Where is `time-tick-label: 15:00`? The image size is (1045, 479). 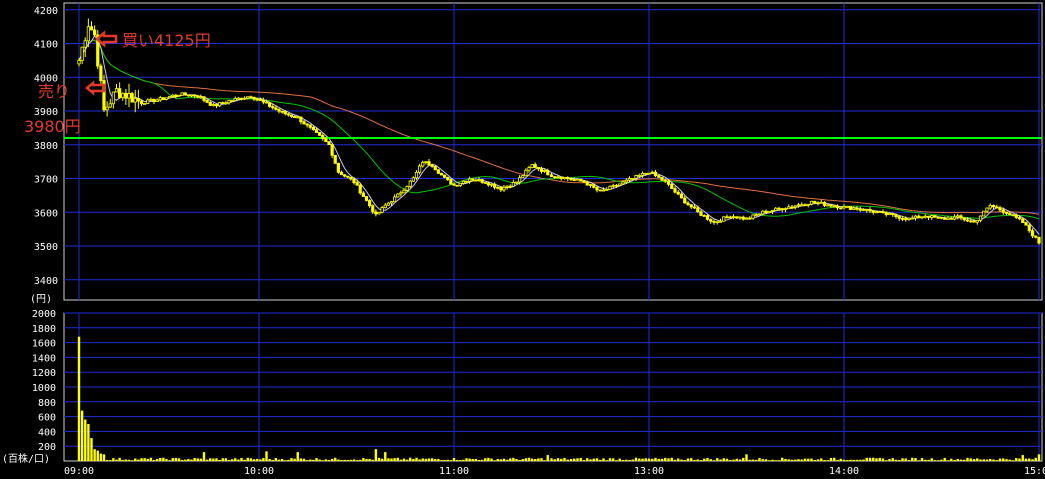 time-tick-label: 15:00 is located at coordinates (1034, 471).